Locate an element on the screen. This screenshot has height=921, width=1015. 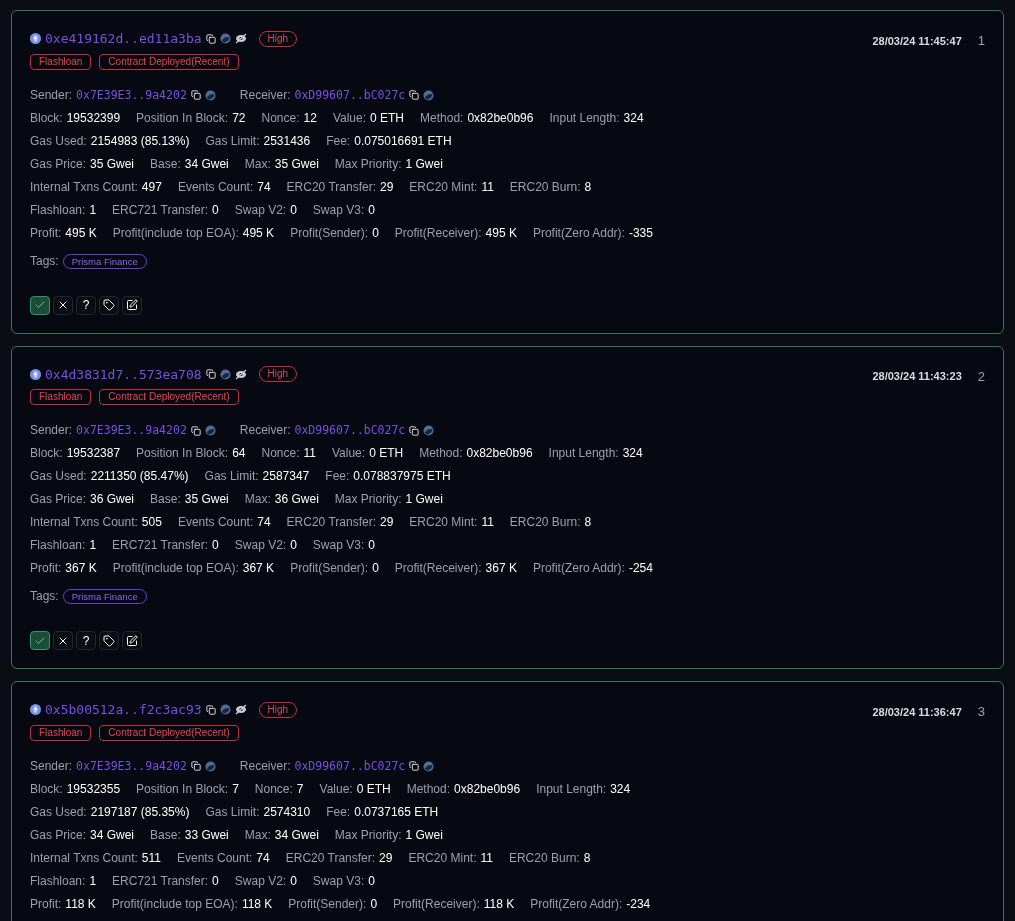
transaction-hash-link: 0x5b00512a..f2c3ac93 is located at coordinates (123, 710).